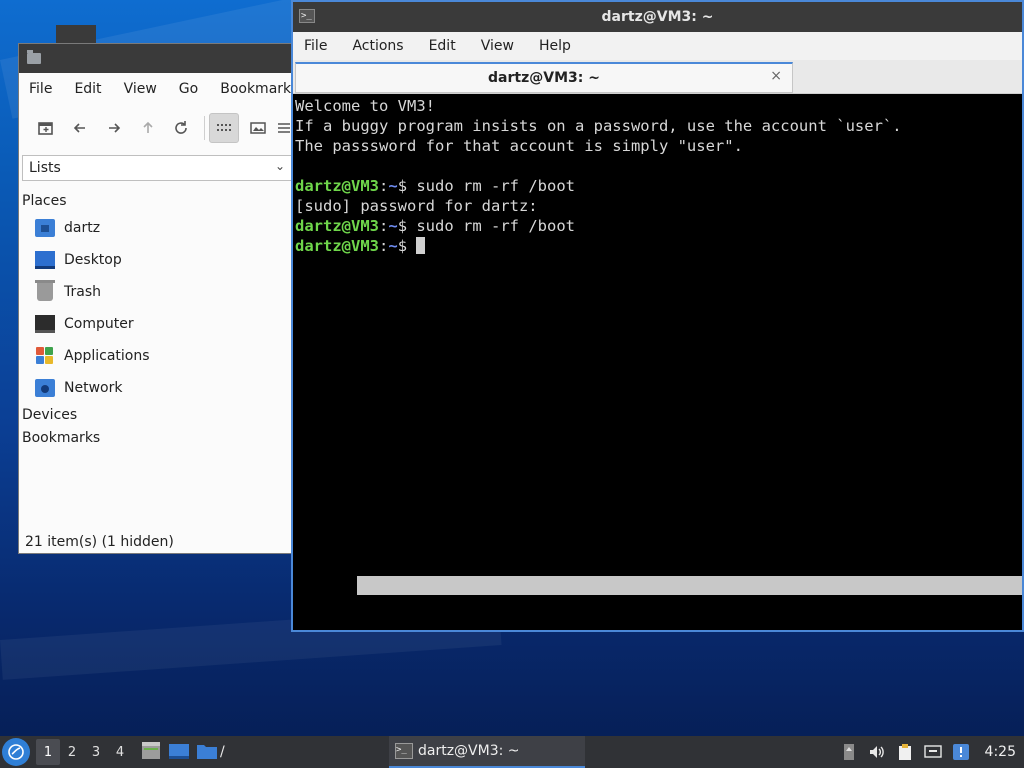  Describe the element at coordinates (497, 46) in the screenshot. I see `term-menu-view: View` at that location.